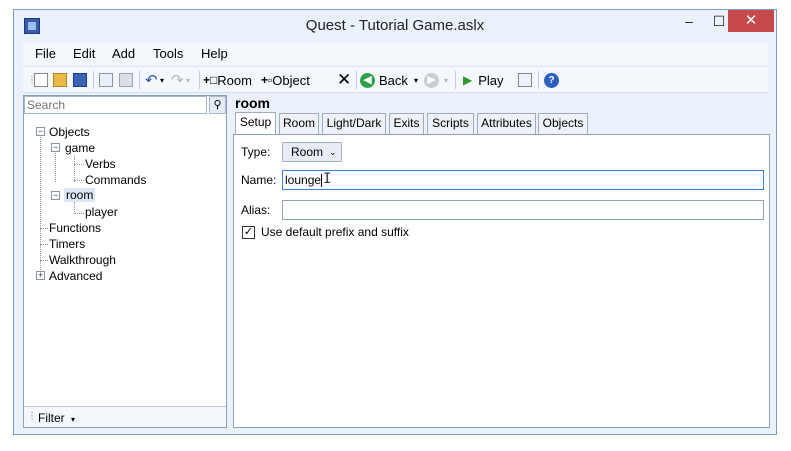 This screenshot has height=451, width=791. Describe the element at coordinates (450, 123) in the screenshot. I see `tab-scripts: Scripts` at that location.